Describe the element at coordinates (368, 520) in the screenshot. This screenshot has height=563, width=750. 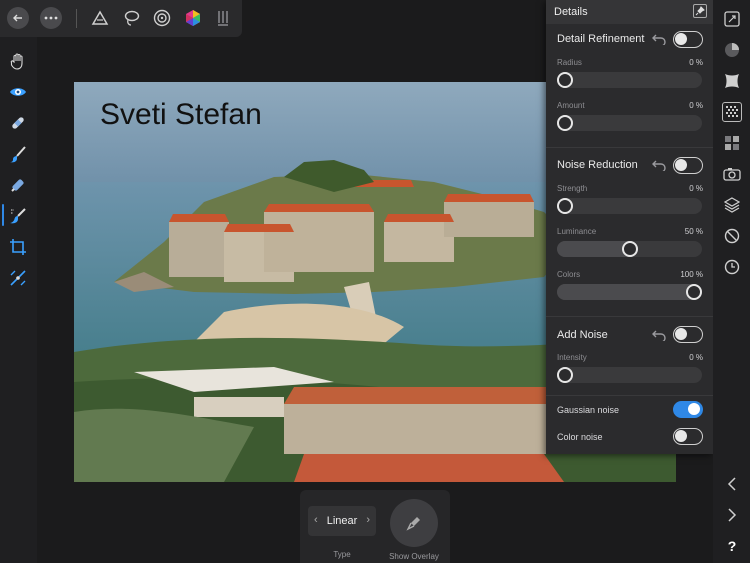
I see `chevron-right-icon: ›` at that location.